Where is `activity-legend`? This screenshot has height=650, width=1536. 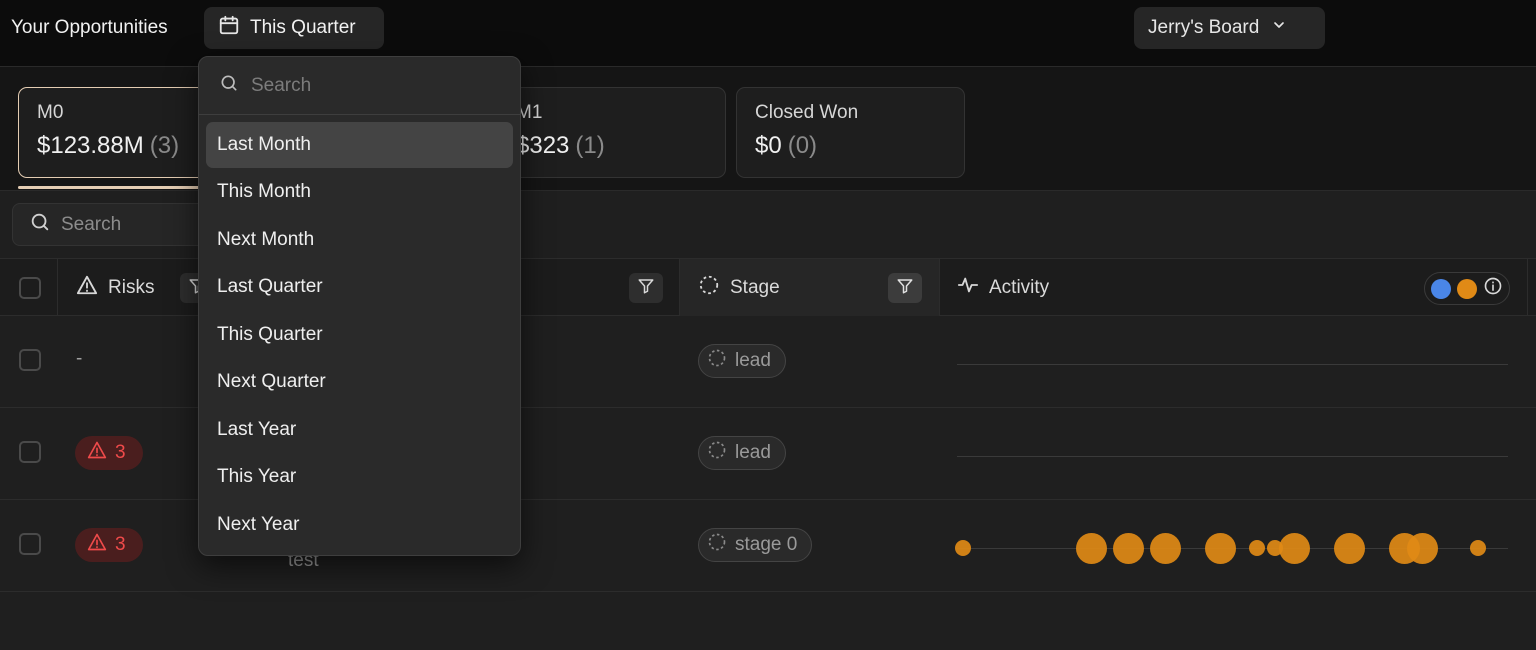 activity-legend is located at coordinates (1467, 288).